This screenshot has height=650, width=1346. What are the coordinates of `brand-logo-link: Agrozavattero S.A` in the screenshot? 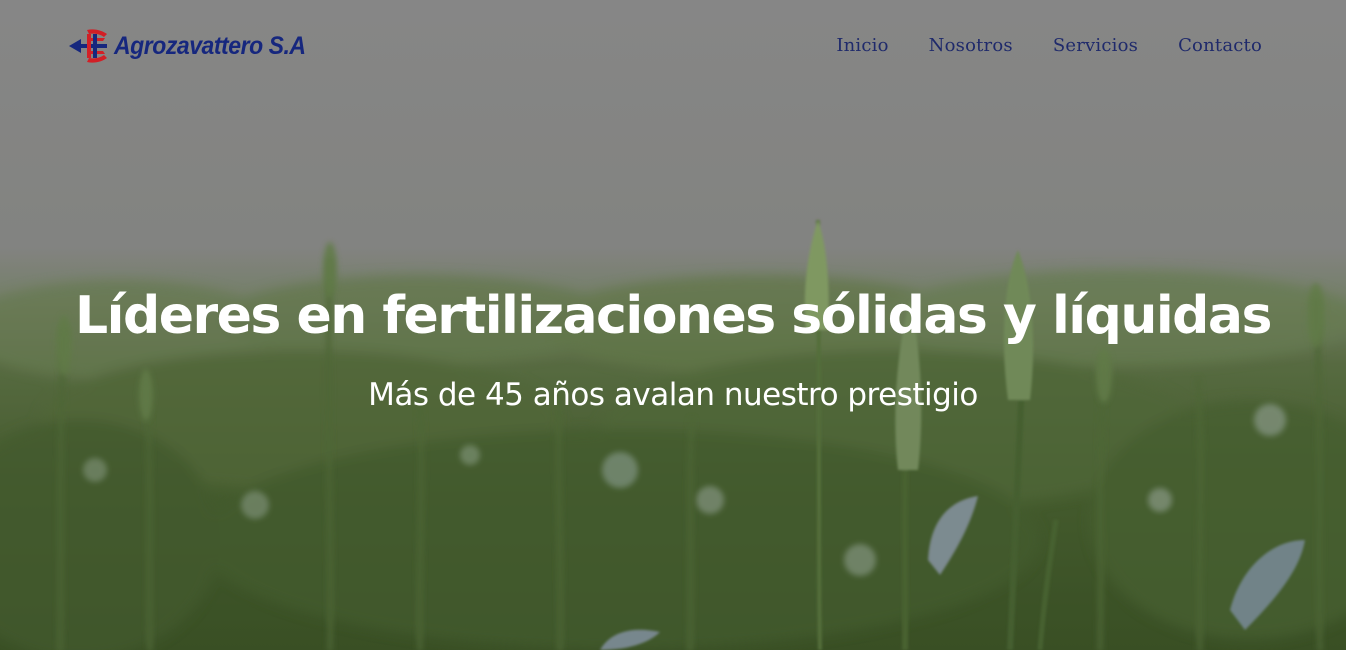 It's located at (194, 46).